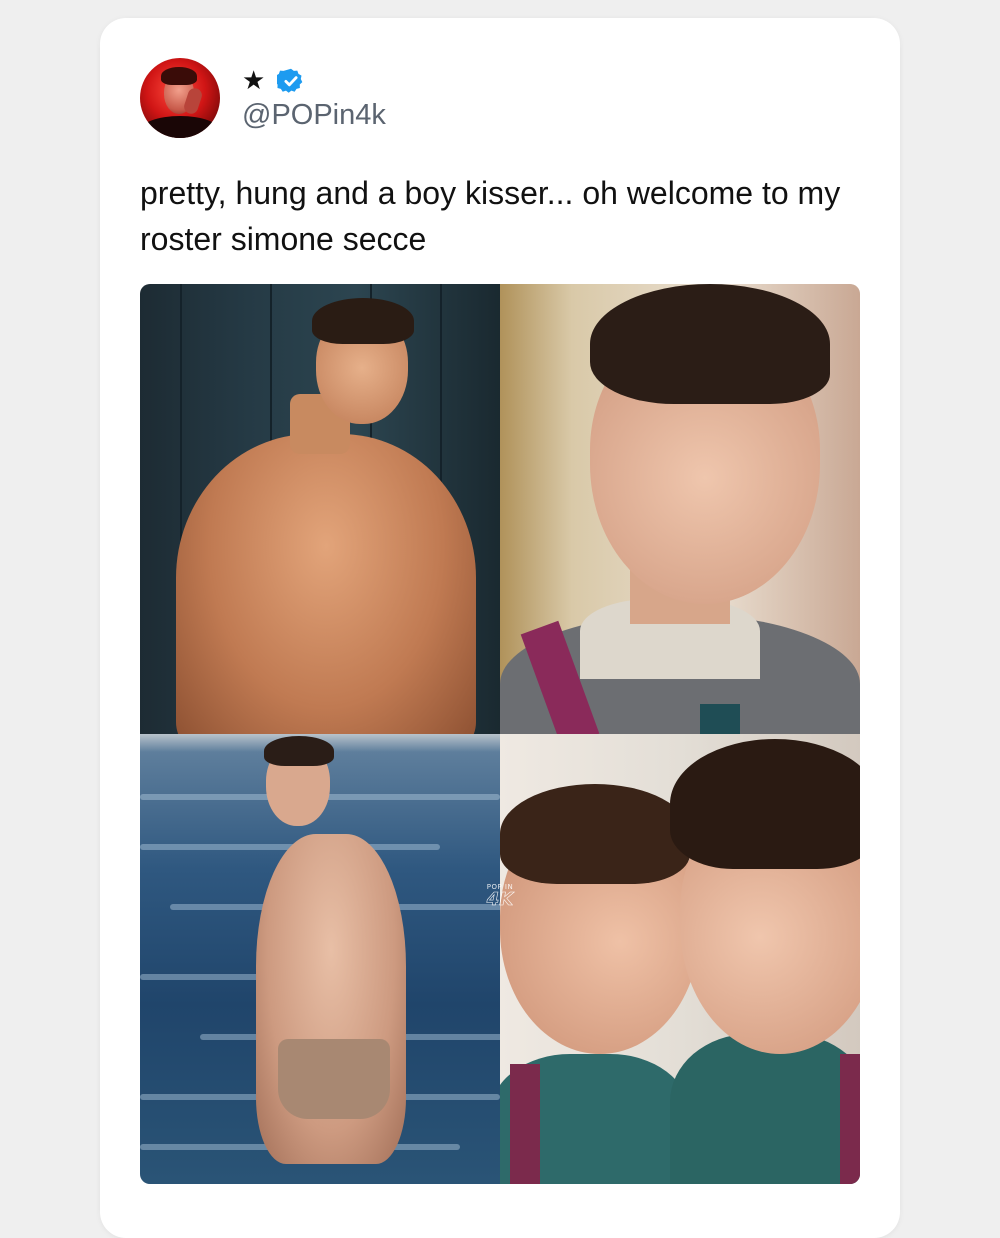 The image size is (1000, 1238). I want to click on photo-shirtless-locker-room, so click(320, 509).